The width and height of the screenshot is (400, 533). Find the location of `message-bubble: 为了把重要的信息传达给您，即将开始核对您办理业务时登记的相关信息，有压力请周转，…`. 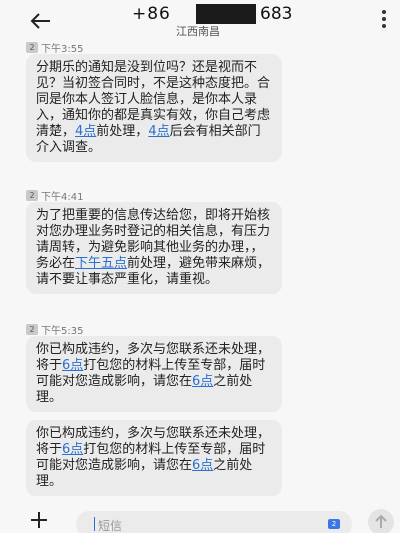

message-bubble: 为了把重要的信息传达给您，即将开始核对您办理业务时登记的相关信息，有压力请周转，… is located at coordinates (154, 248).